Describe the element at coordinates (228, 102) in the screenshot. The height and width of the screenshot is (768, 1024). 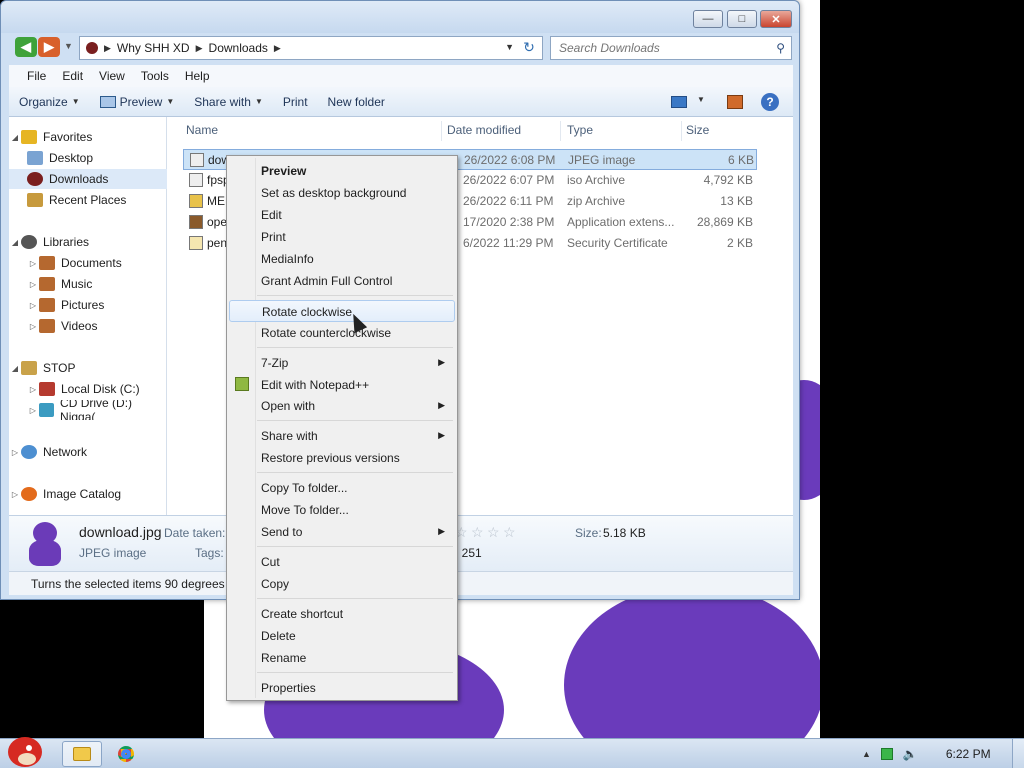
I see `share-with-button: Share with ▼` at that location.